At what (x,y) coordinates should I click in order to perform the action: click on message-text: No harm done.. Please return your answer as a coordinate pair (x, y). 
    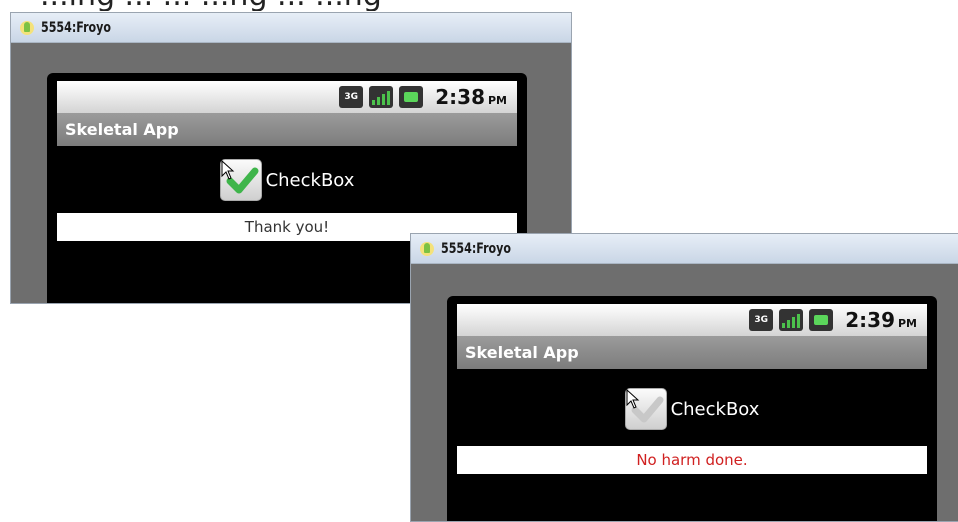
    Looking at the image, I should click on (692, 460).